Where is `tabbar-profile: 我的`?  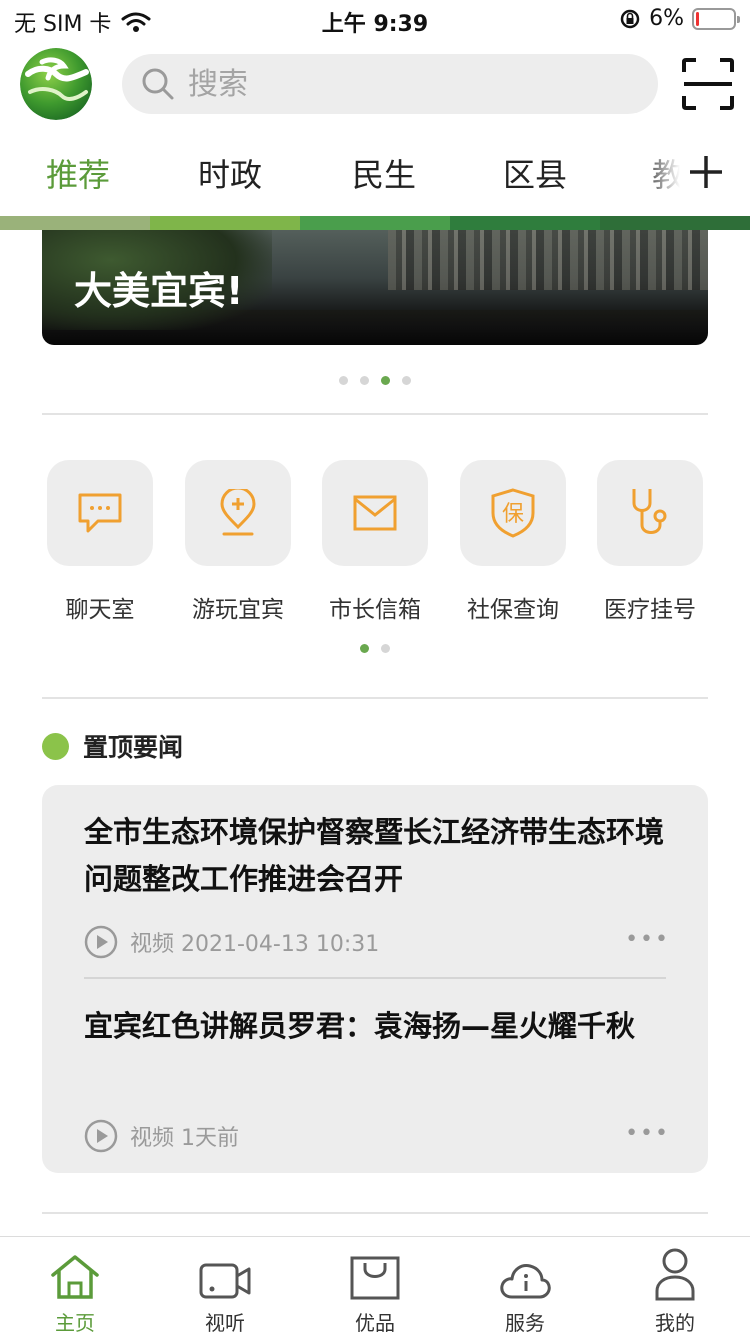 tabbar-profile: 我的 is located at coordinates (675, 1289).